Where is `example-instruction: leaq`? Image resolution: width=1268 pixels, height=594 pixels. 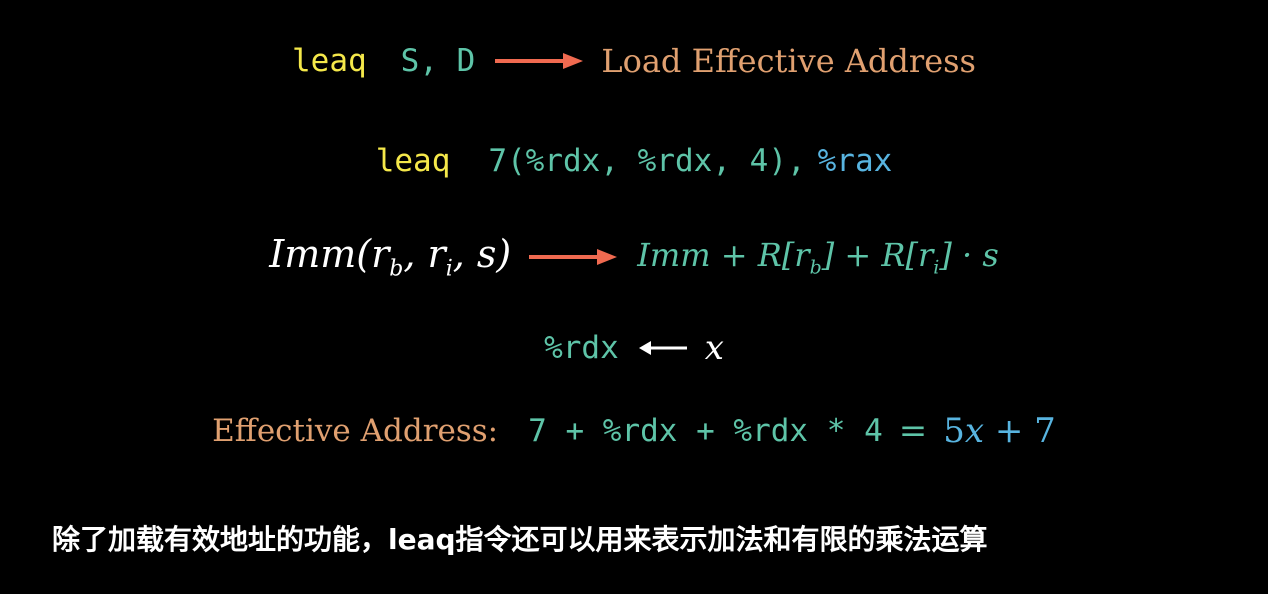
example-instruction: leaq is located at coordinates (413, 161).